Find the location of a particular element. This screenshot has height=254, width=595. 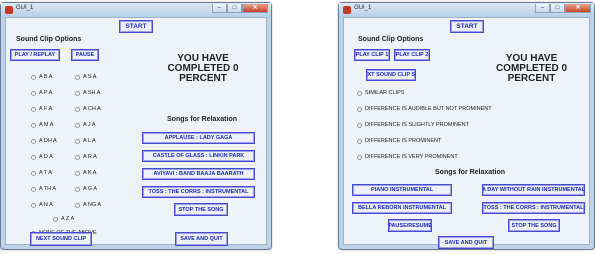

option-similar-clips: SIMILAR CLIPS is located at coordinates (380, 93).